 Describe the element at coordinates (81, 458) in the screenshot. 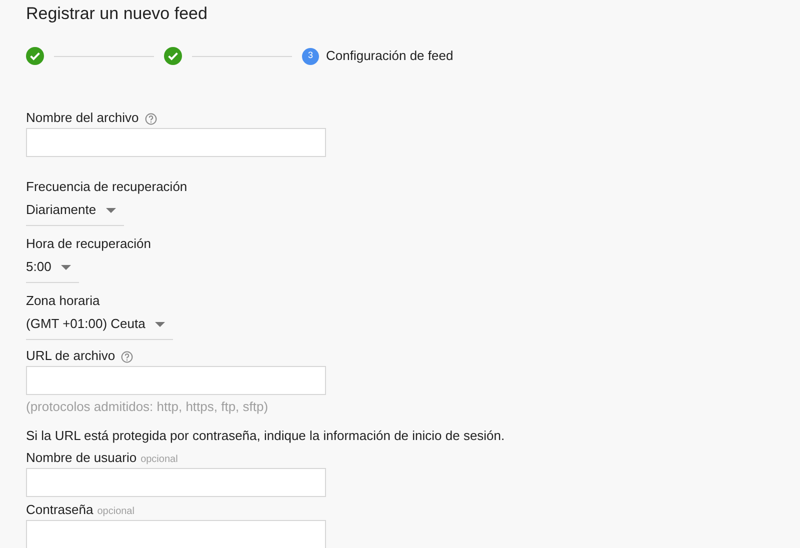

I see `field-label: Nombre de usuario` at that location.